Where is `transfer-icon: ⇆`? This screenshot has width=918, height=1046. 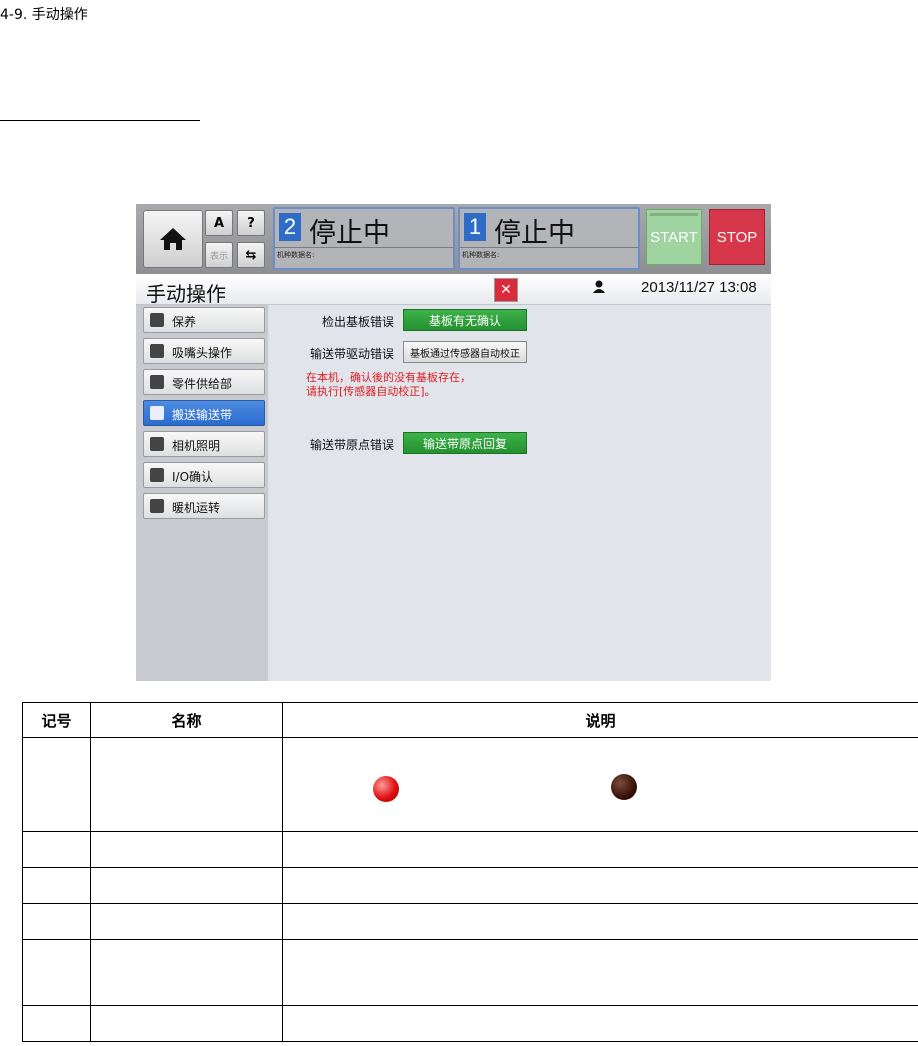 transfer-icon: ⇆ is located at coordinates (251, 255).